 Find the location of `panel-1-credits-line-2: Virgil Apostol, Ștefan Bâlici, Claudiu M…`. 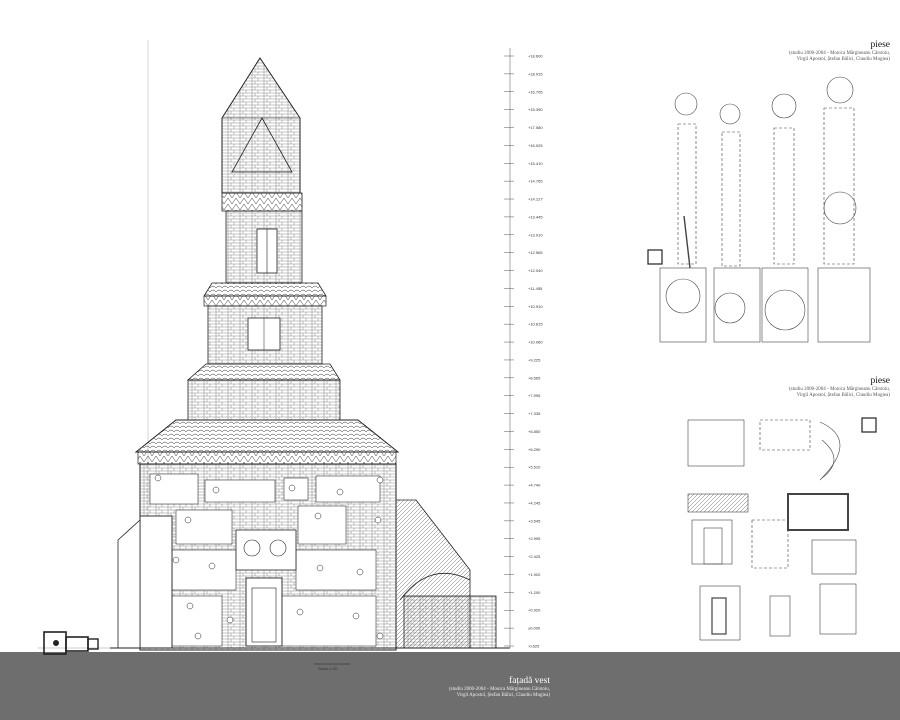

panel-1-credits-line-2: Virgil Apostol, Ștefan Bâlici, Claudiu M… is located at coordinates (843, 59).